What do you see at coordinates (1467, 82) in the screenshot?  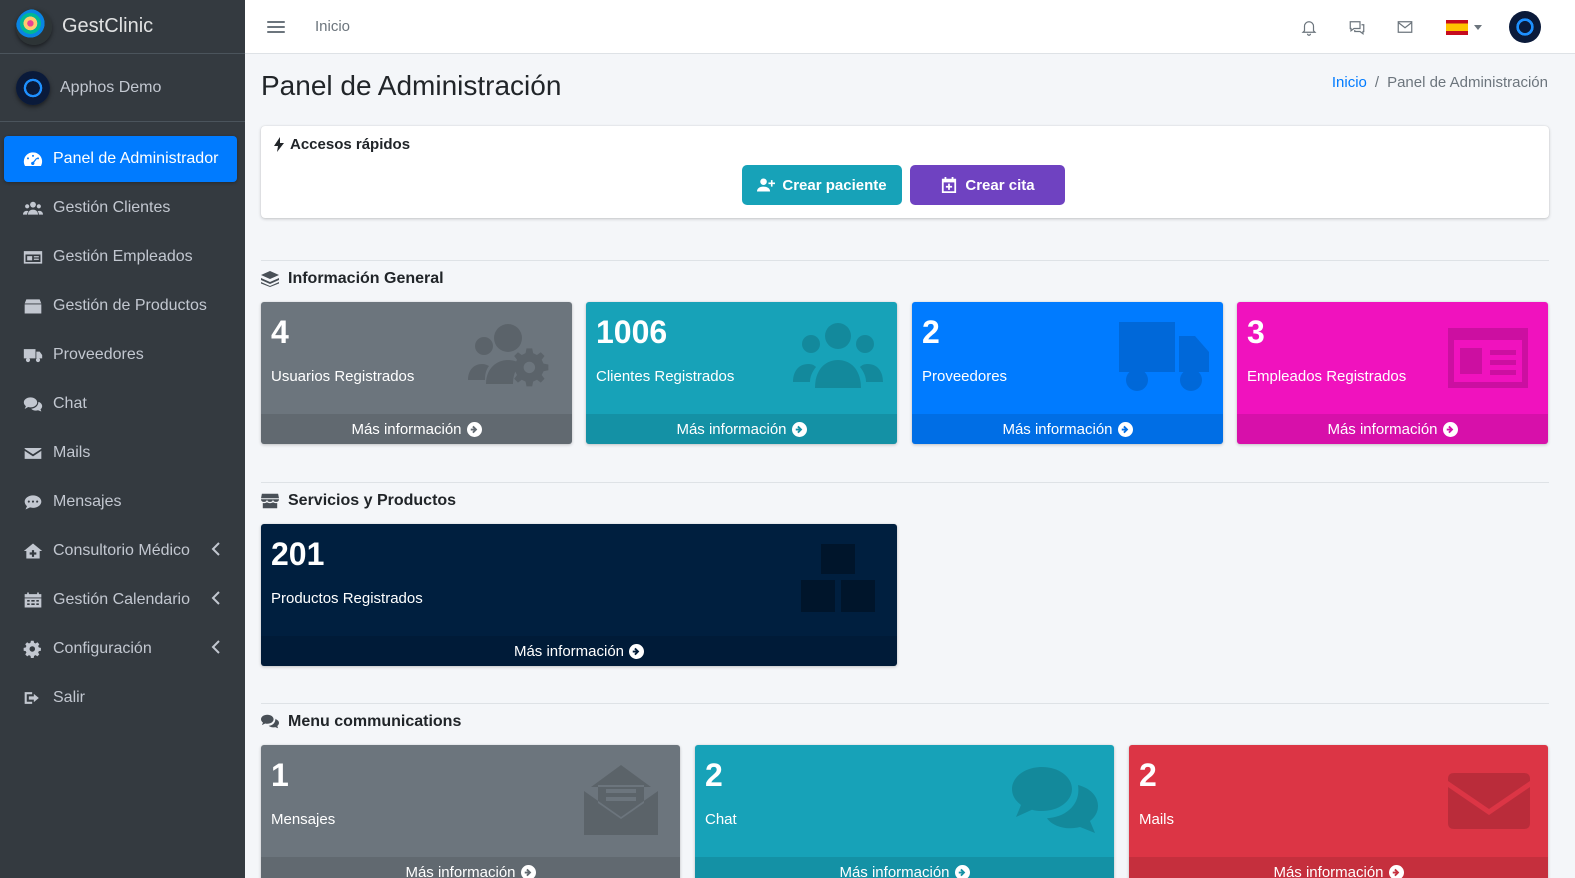 I see `breadcrumb-current: Panel de Administración` at bounding box center [1467, 82].